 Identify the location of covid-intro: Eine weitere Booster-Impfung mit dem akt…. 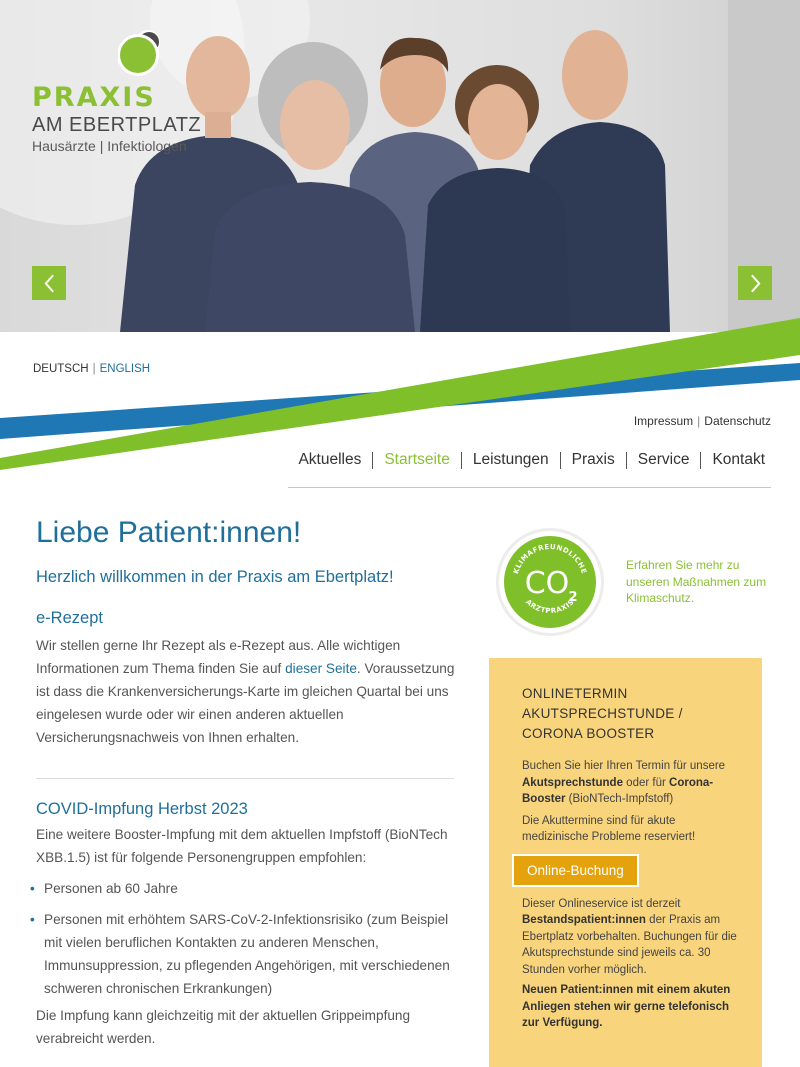
(242, 846).